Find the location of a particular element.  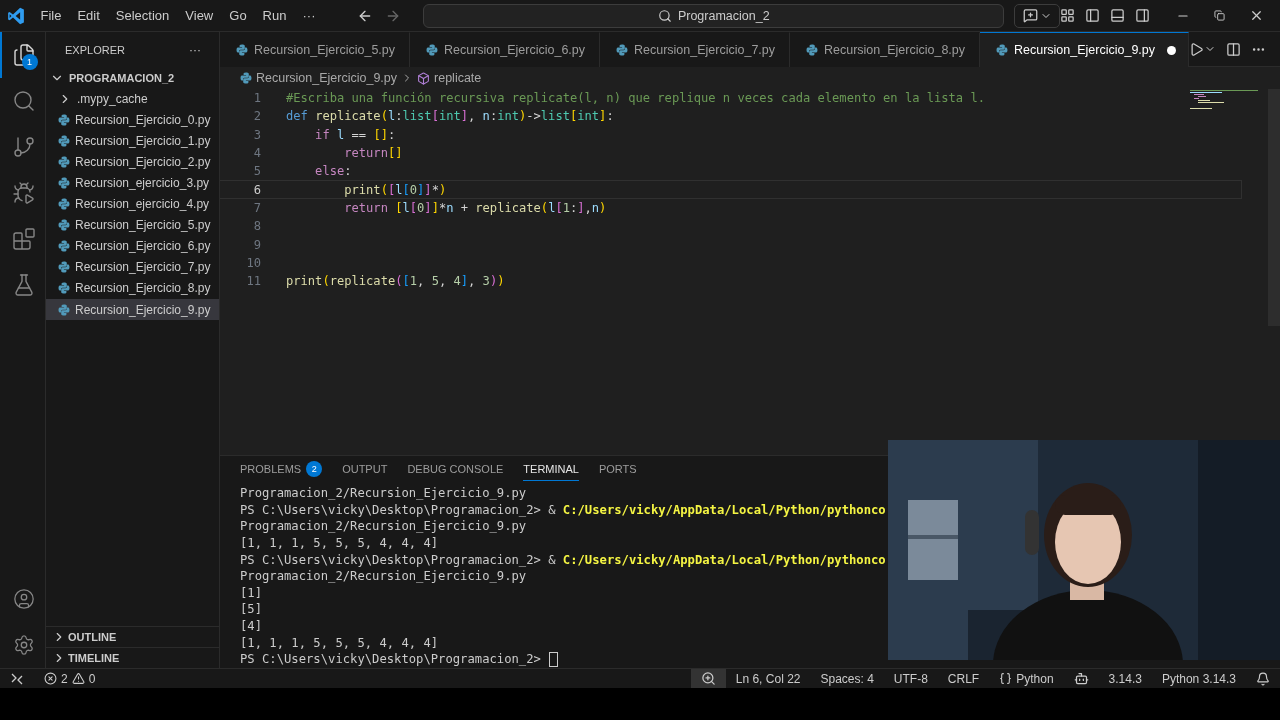

section-header: OUTLINE is located at coordinates (132, 636).